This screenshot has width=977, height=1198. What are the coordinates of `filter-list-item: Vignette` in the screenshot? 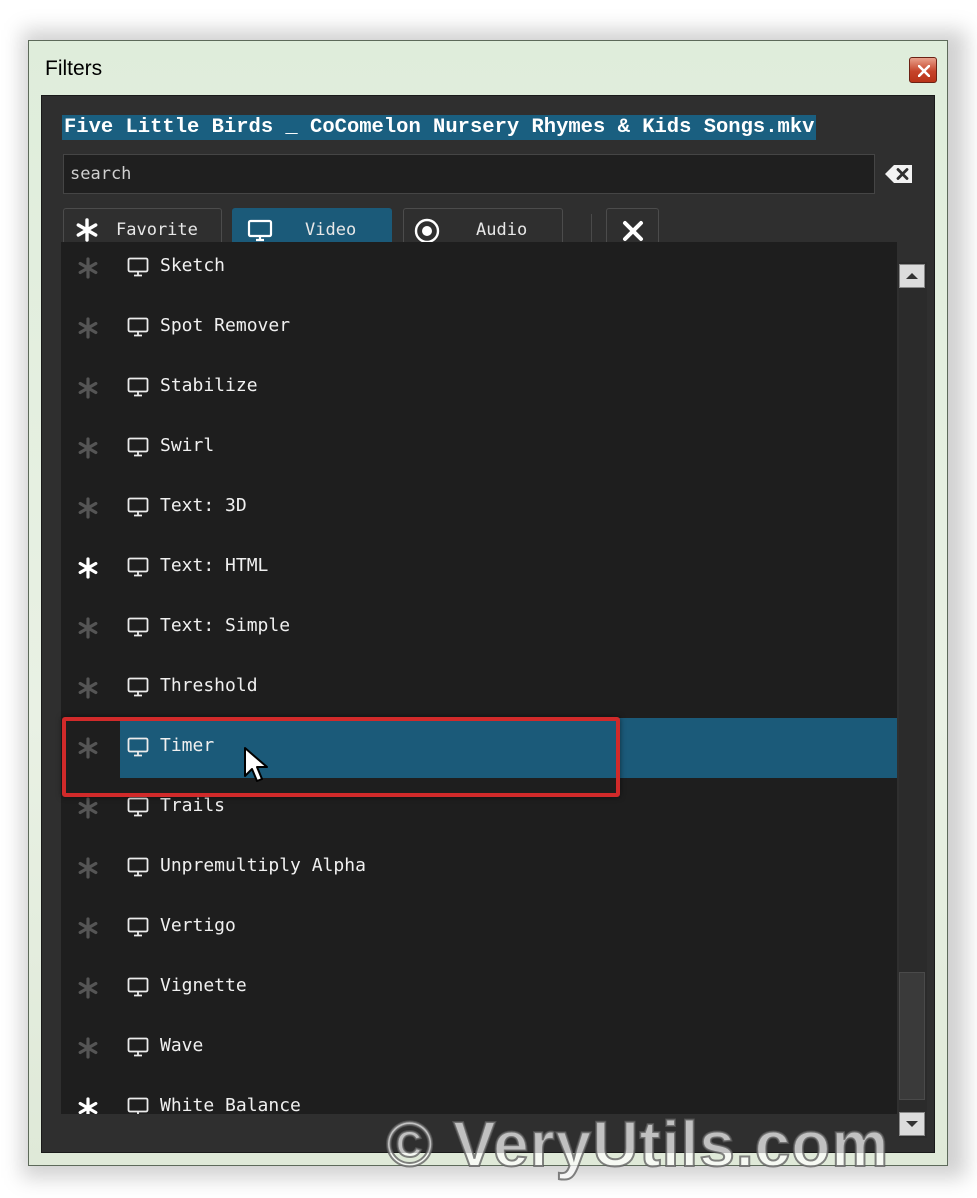 It's located at (479, 988).